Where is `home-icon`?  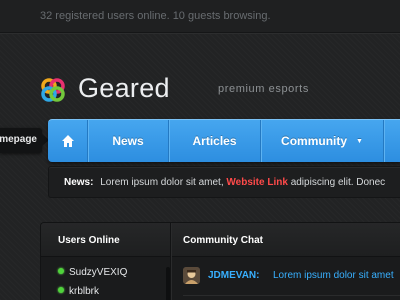
home-icon is located at coordinates (67, 141).